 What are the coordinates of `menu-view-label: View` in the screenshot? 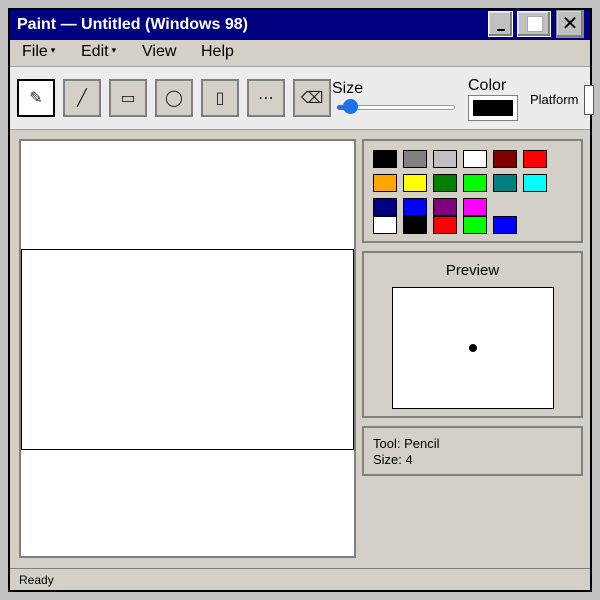 It's located at (159, 51).